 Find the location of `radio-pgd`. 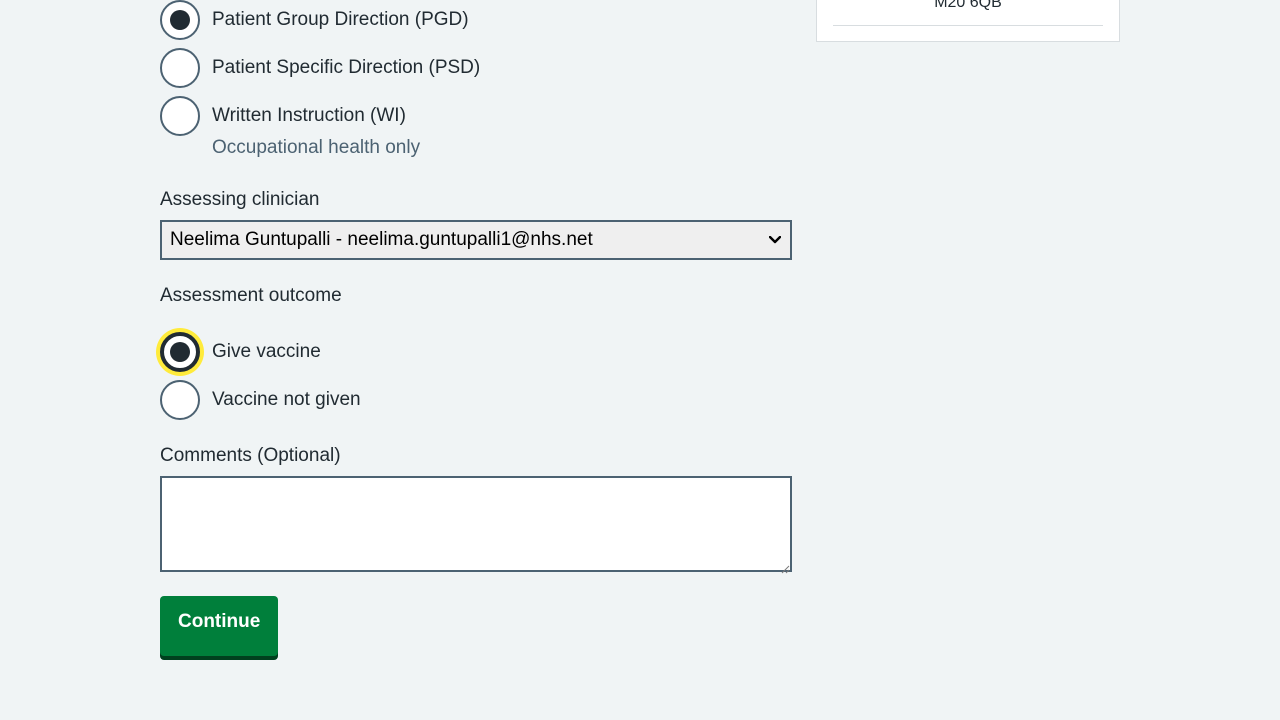

radio-pgd is located at coordinates (180, 20).